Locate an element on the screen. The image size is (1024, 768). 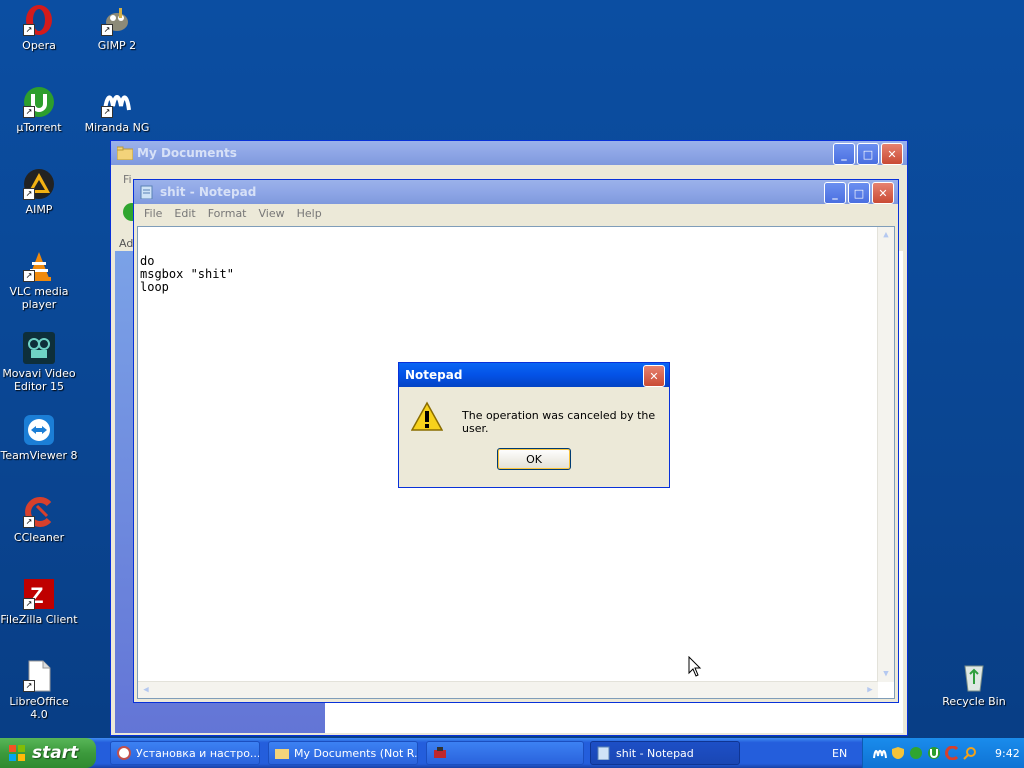
desktop-icon-miranda: ↗ Miranda NG is located at coordinates (117, 110).